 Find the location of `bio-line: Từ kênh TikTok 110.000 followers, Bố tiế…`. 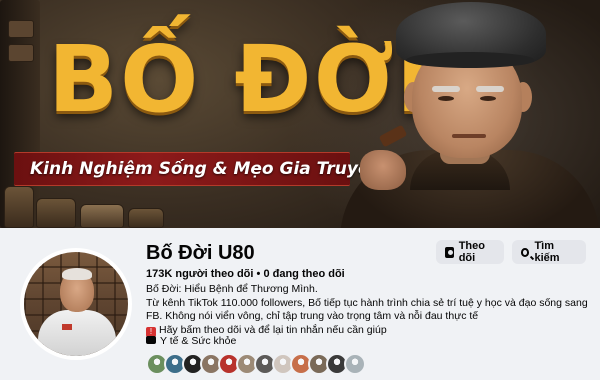

bio-line: Từ kênh TikTok 110.000 followers, Bố tiế… is located at coordinates (367, 302).